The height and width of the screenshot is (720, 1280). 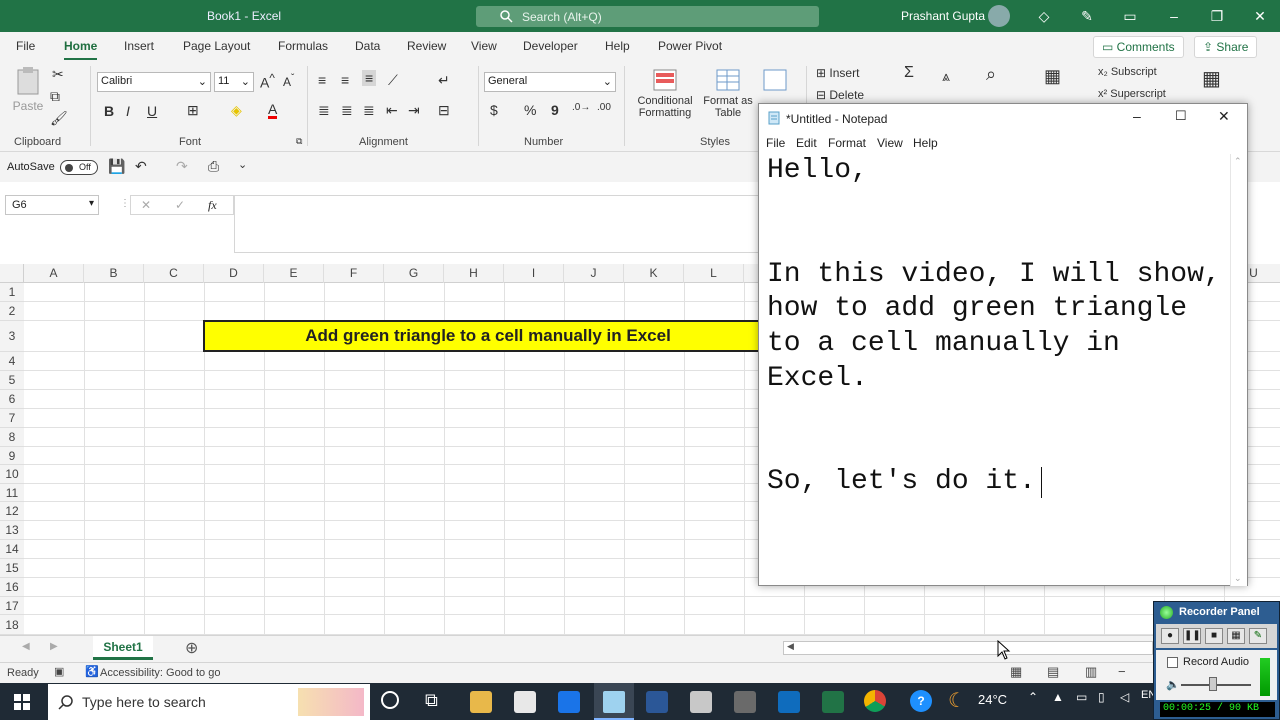 What do you see at coordinates (690, 46) in the screenshot?
I see `tab-power-pivot: Power Pivot` at bounding box center [690, 46].